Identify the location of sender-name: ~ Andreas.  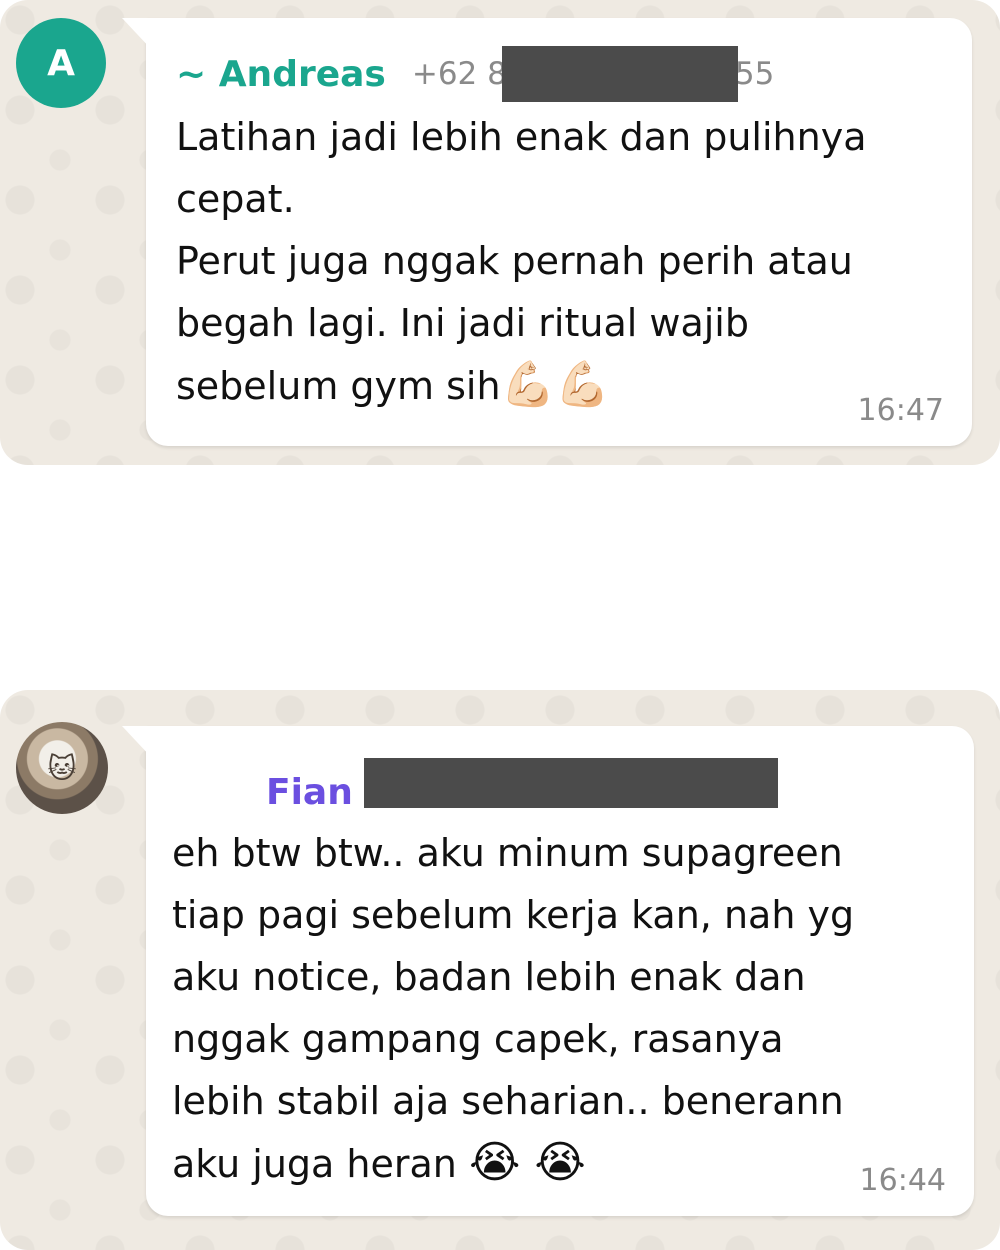
(281, 74).